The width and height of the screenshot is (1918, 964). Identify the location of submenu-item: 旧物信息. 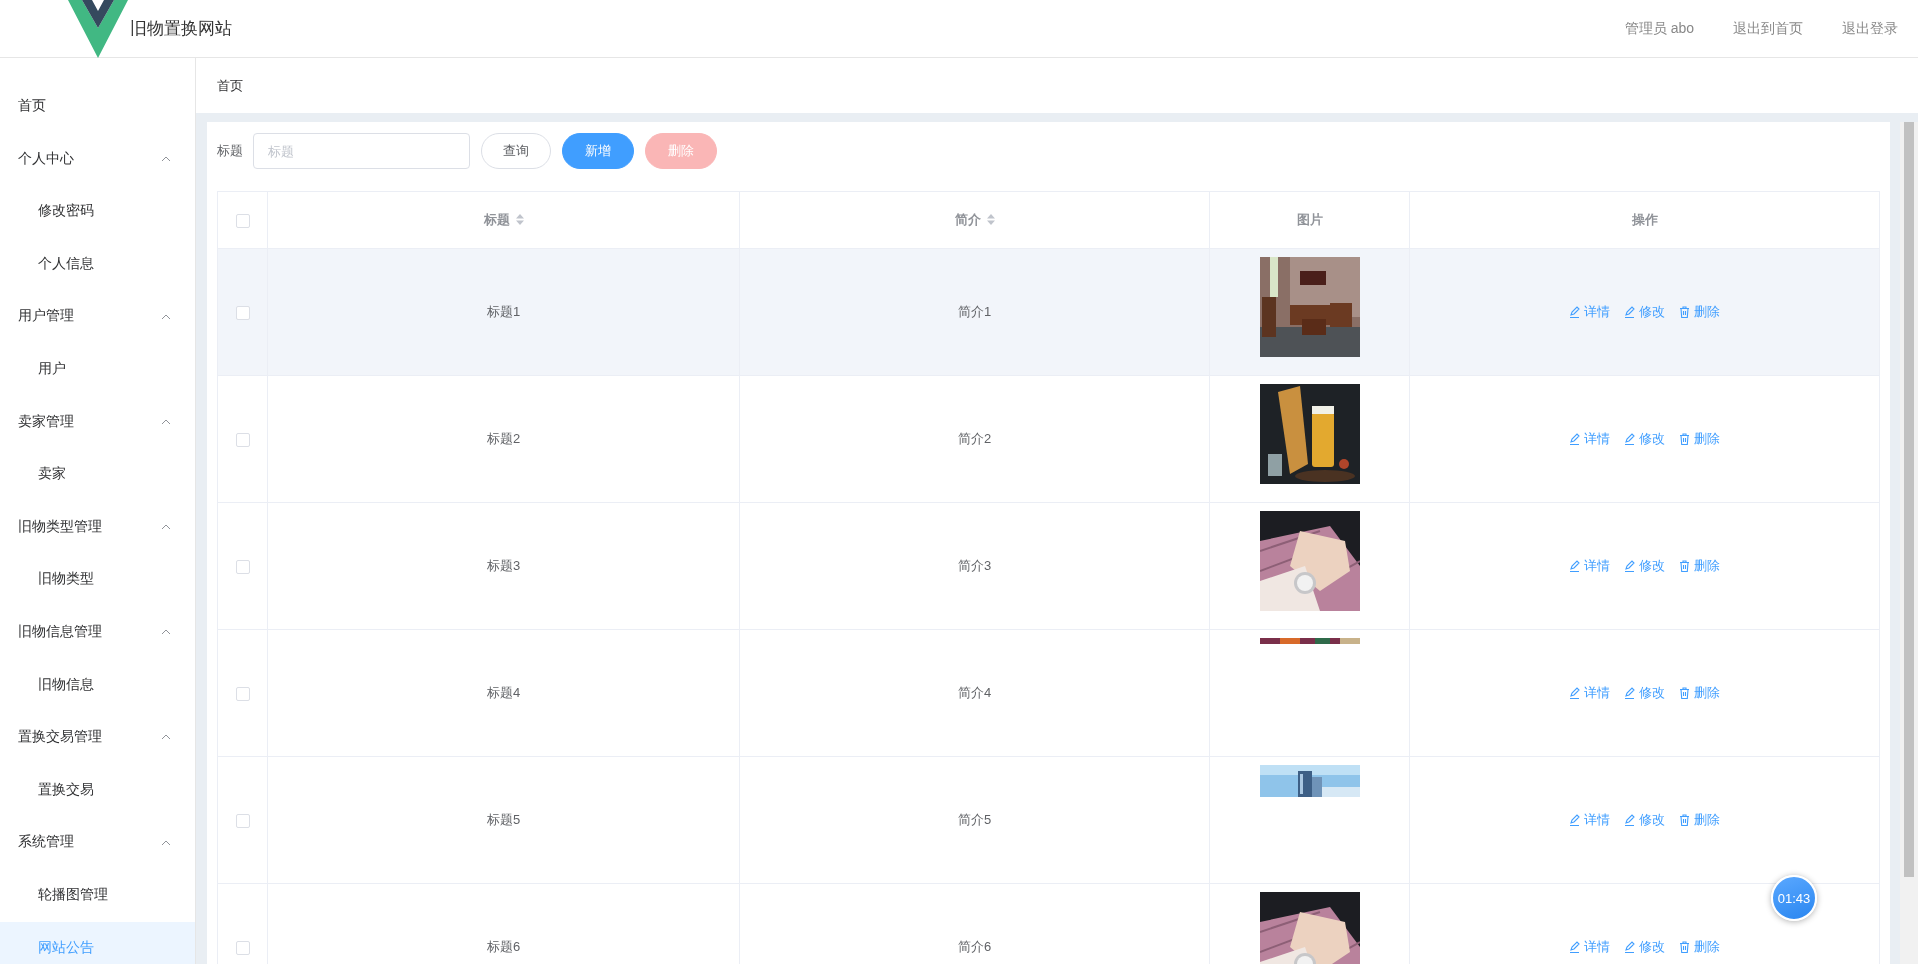
(97, 685).